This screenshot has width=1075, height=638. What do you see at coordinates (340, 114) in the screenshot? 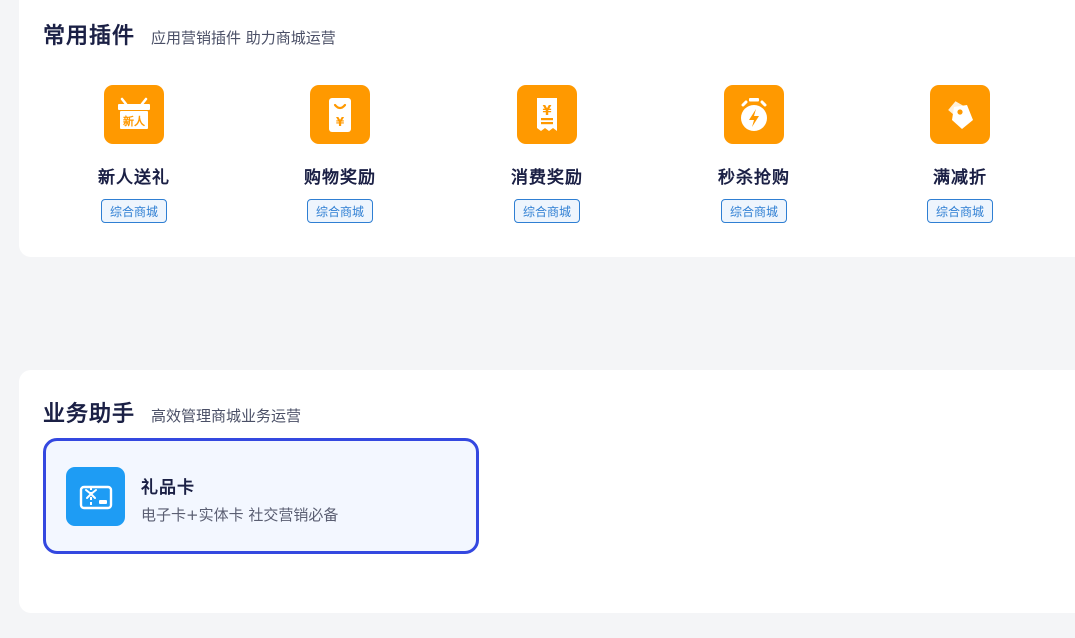
I see `shopping-reward-icon: ¥` at bounding box center [340, 114].